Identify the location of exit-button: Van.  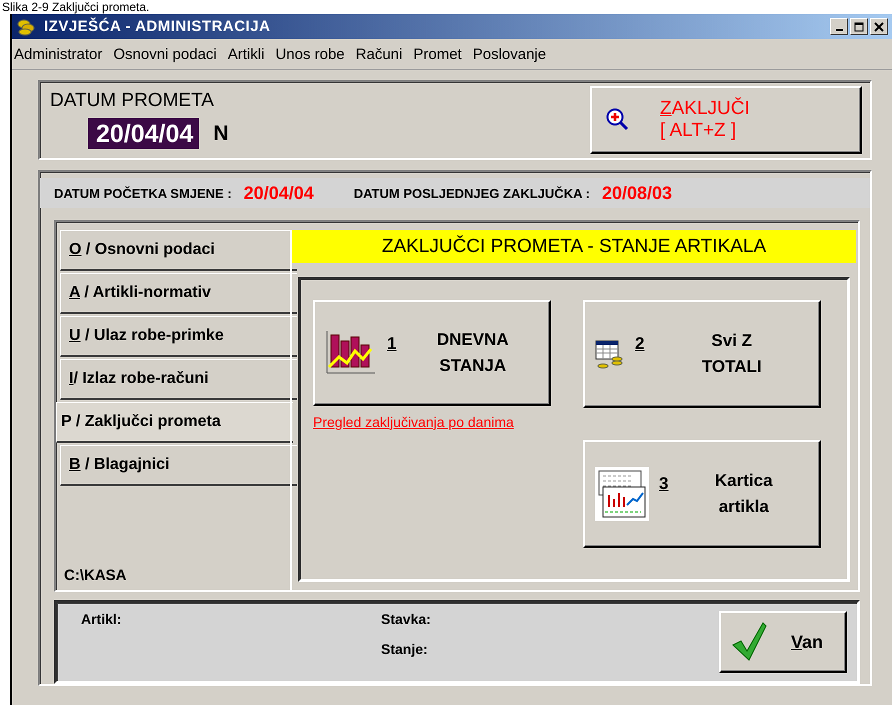
(783, 642).